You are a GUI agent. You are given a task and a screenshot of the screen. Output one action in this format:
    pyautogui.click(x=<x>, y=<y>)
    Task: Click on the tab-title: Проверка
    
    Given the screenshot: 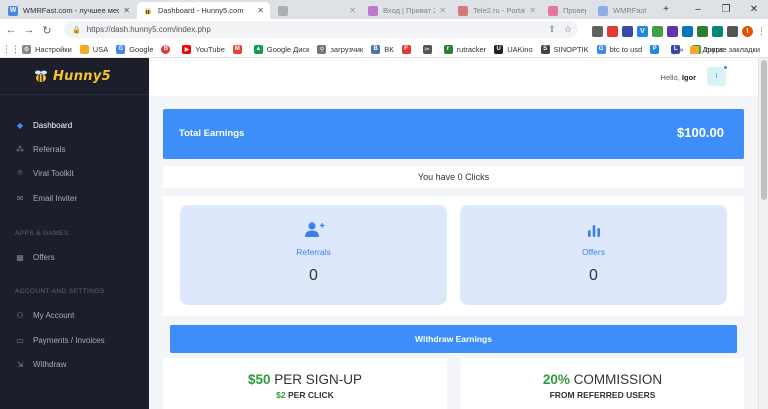 What is the action you would take?
    pyautogui.click(x=574, y=10)
    